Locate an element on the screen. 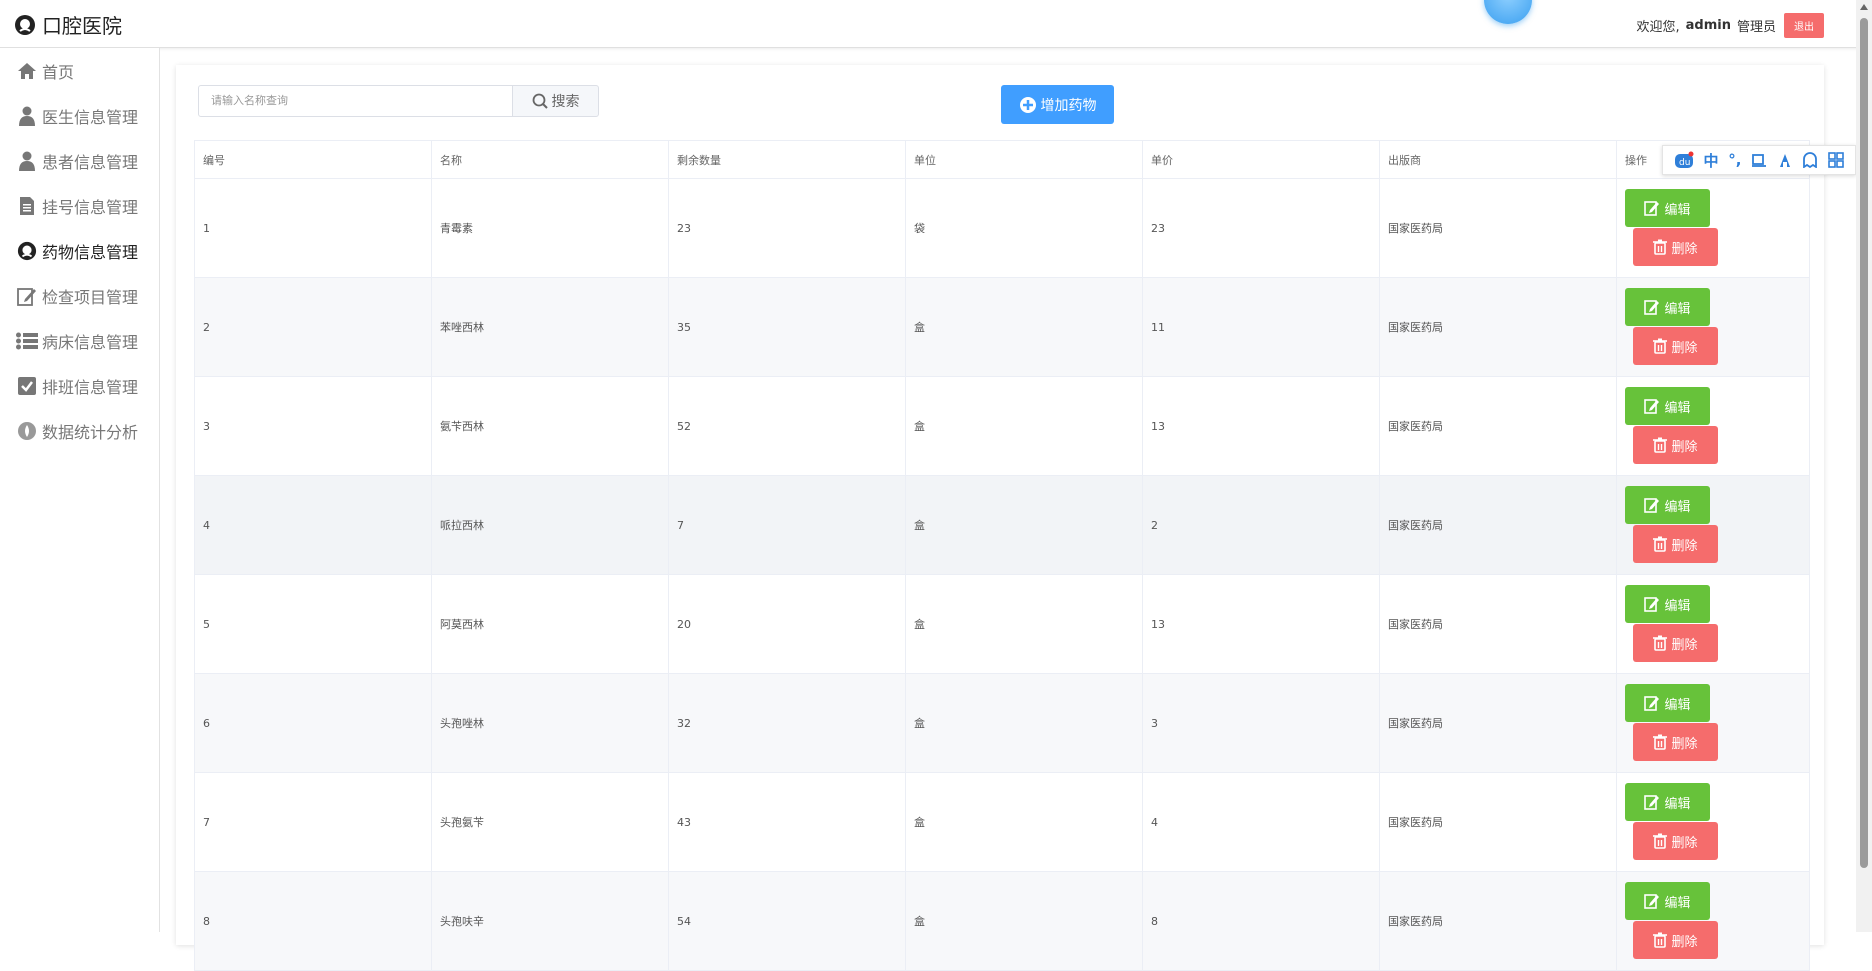  ghost-icon is located at coordinates (1810, 160).